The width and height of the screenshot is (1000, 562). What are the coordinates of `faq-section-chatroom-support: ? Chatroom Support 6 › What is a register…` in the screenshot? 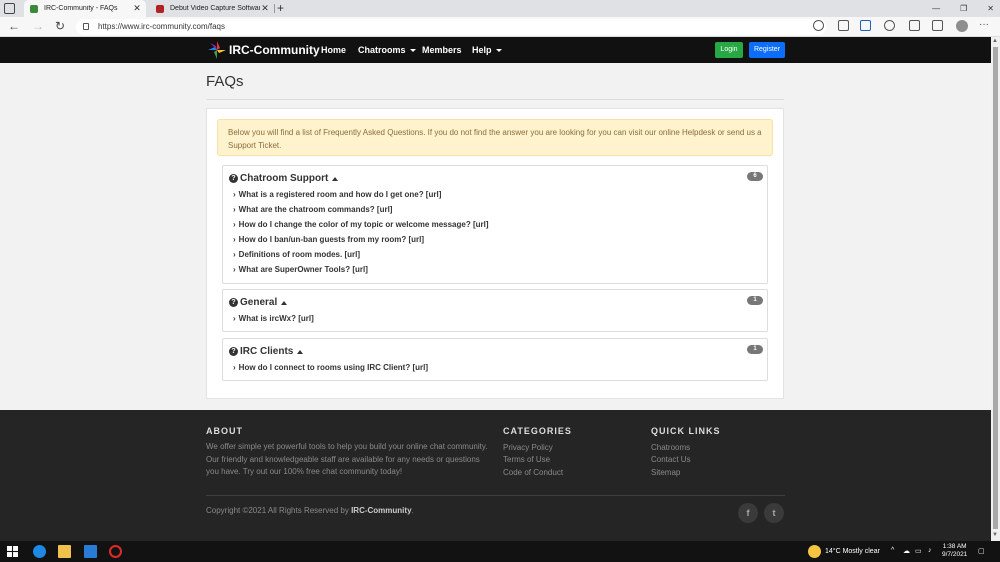 It's located at (495, 224).